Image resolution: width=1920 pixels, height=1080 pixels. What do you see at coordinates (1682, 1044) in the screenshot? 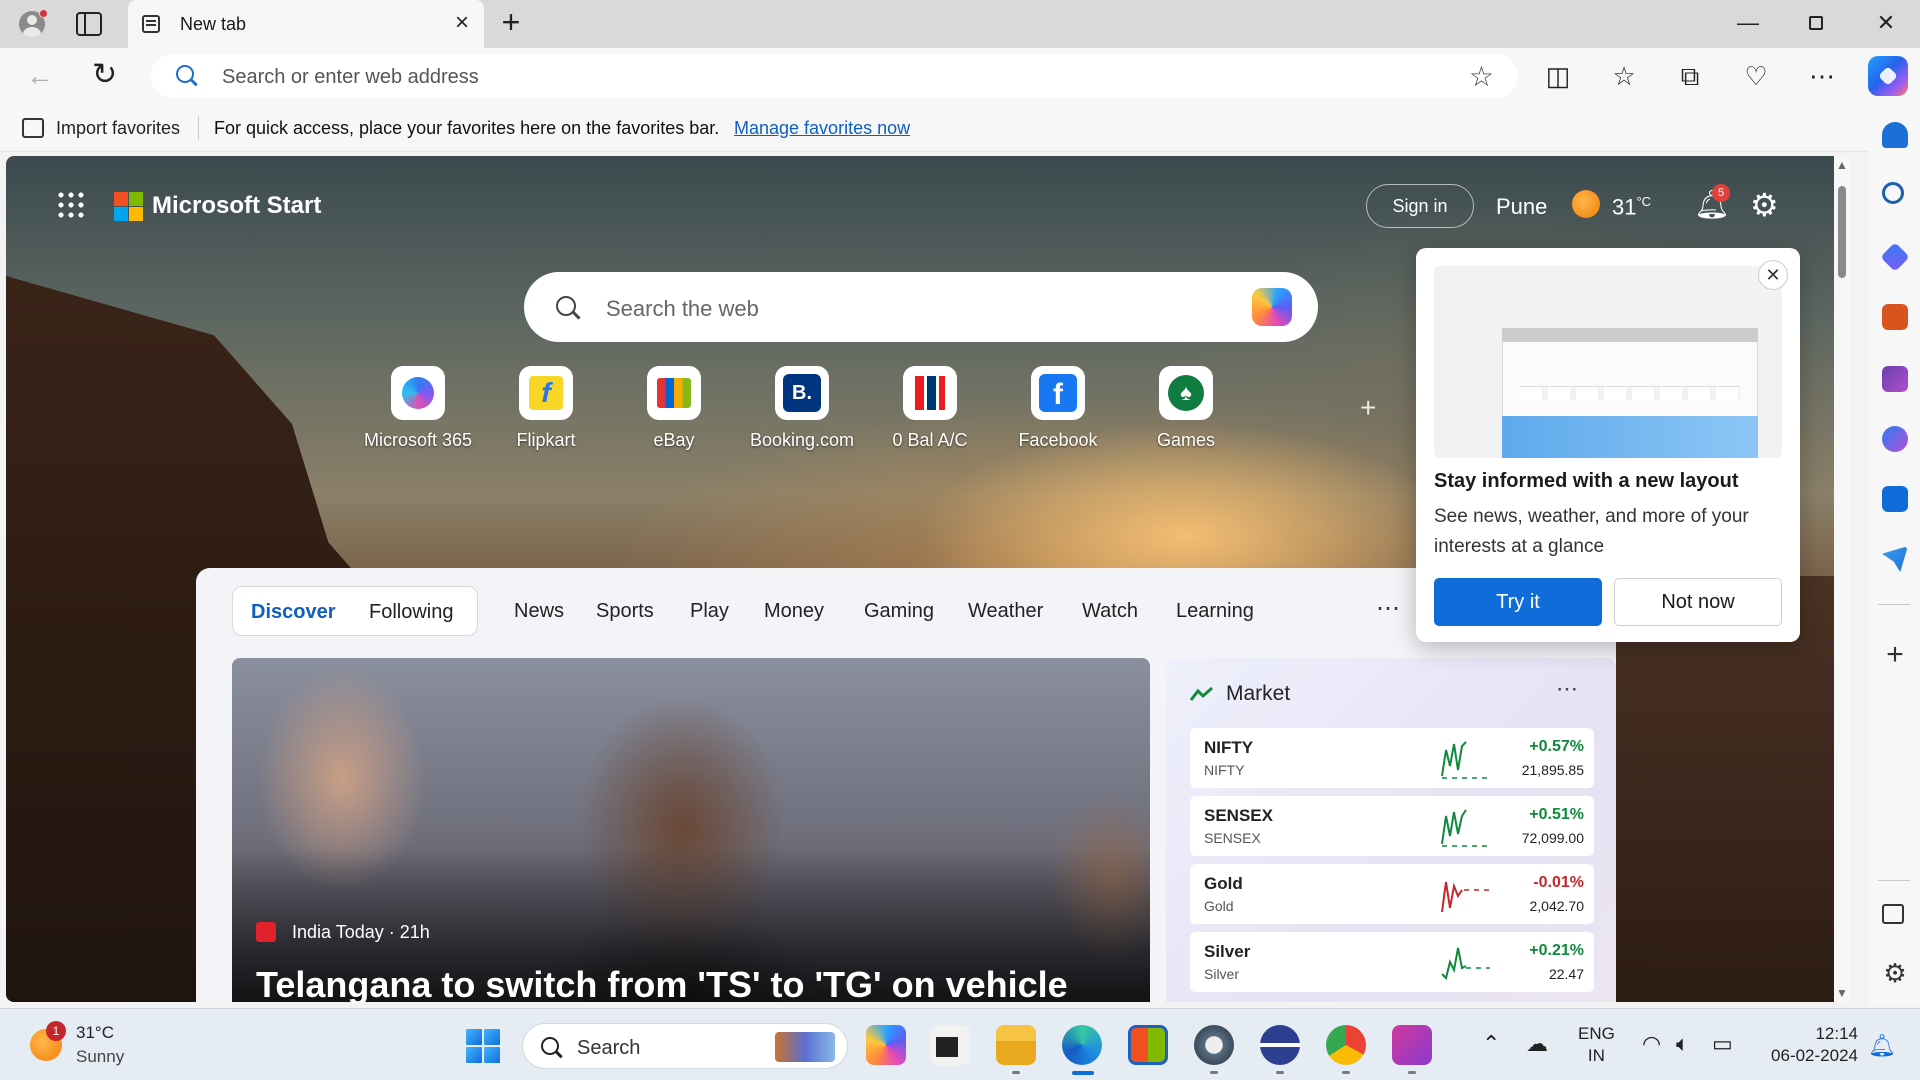
I see `volume-icon: 🔈︎` at bounding box center [1682, 1044].